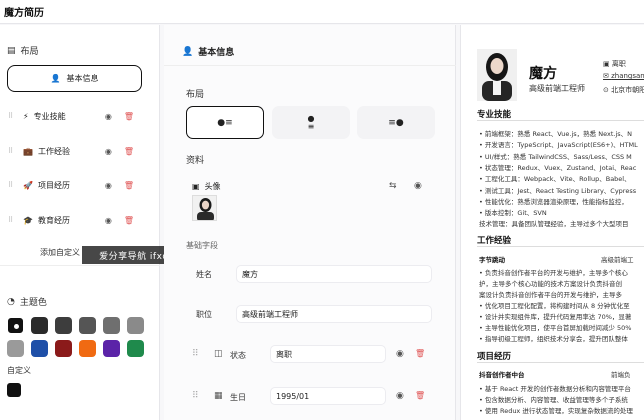 This screenshot has height=420, width=644. Describe the element at coordinates (553, 201) in the screenshot. I see `list-item: • 性能优化：熟悉浏览器渲染原理，性能指标监控，` at that location.